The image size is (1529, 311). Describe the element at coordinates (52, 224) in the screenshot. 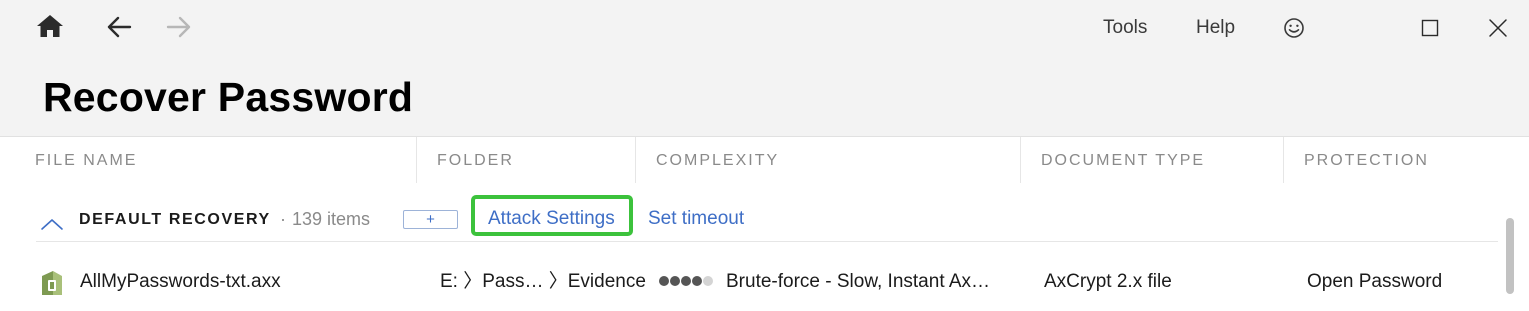

I see `chevron-up-icon` at that location.